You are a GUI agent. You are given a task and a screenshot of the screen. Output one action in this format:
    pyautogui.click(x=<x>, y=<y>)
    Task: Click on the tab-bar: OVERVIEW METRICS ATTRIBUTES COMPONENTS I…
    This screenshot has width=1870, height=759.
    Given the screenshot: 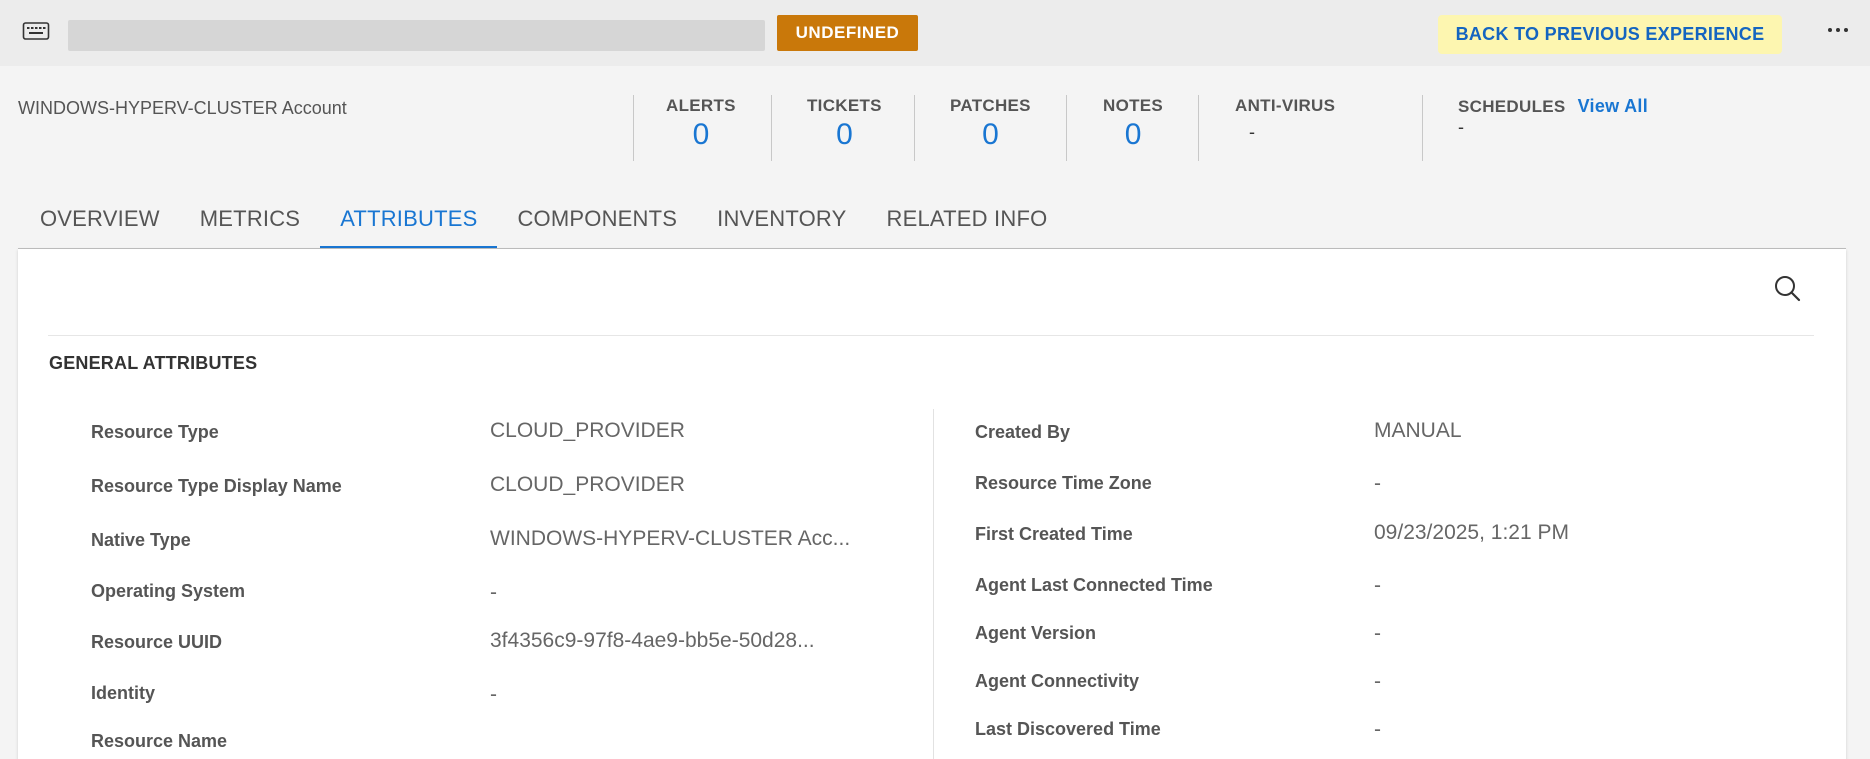 What is the action you would take?
    pyautogui.click(x=543, y=223)
    